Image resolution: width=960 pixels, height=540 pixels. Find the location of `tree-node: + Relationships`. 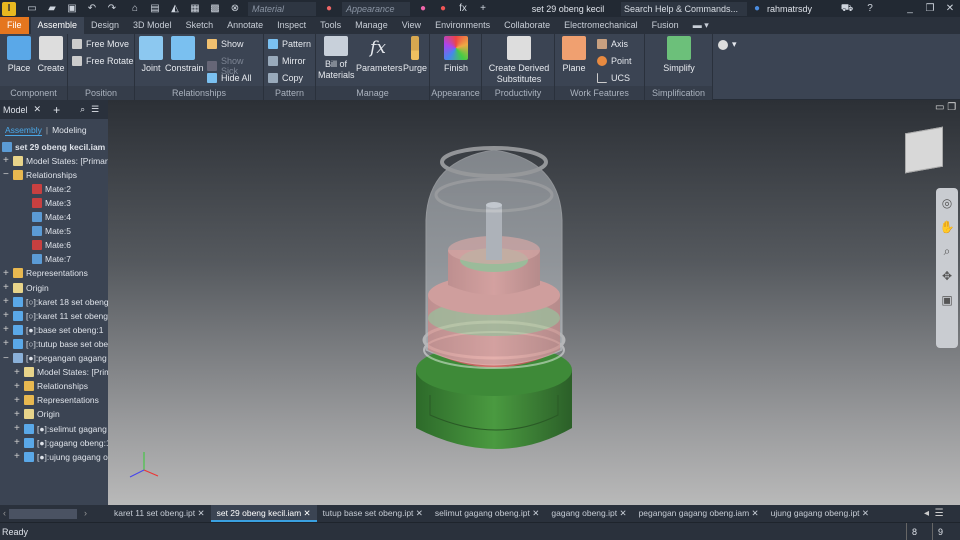

tree-node: + Relationships is located at coordinates (51, 386).